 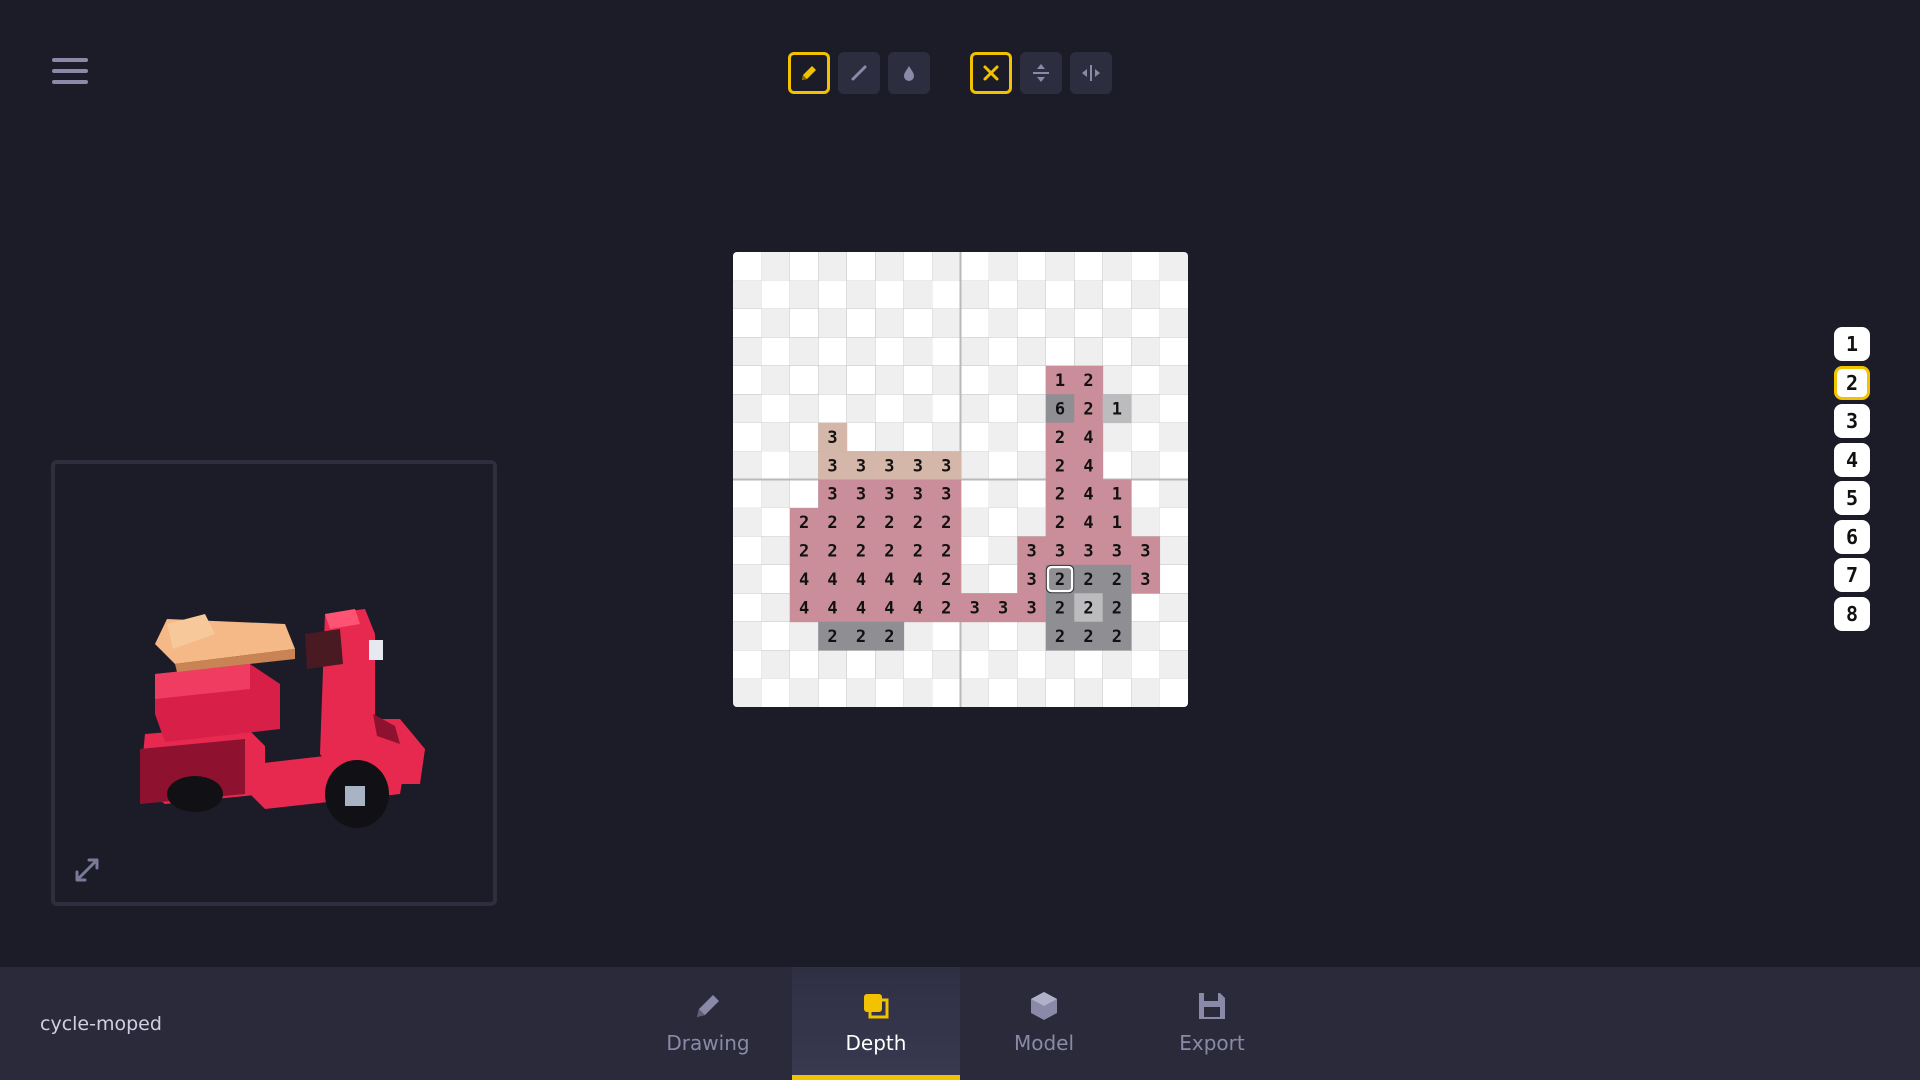 I want to click on cell-depth-label: 6, so click(x=1060, y=409).